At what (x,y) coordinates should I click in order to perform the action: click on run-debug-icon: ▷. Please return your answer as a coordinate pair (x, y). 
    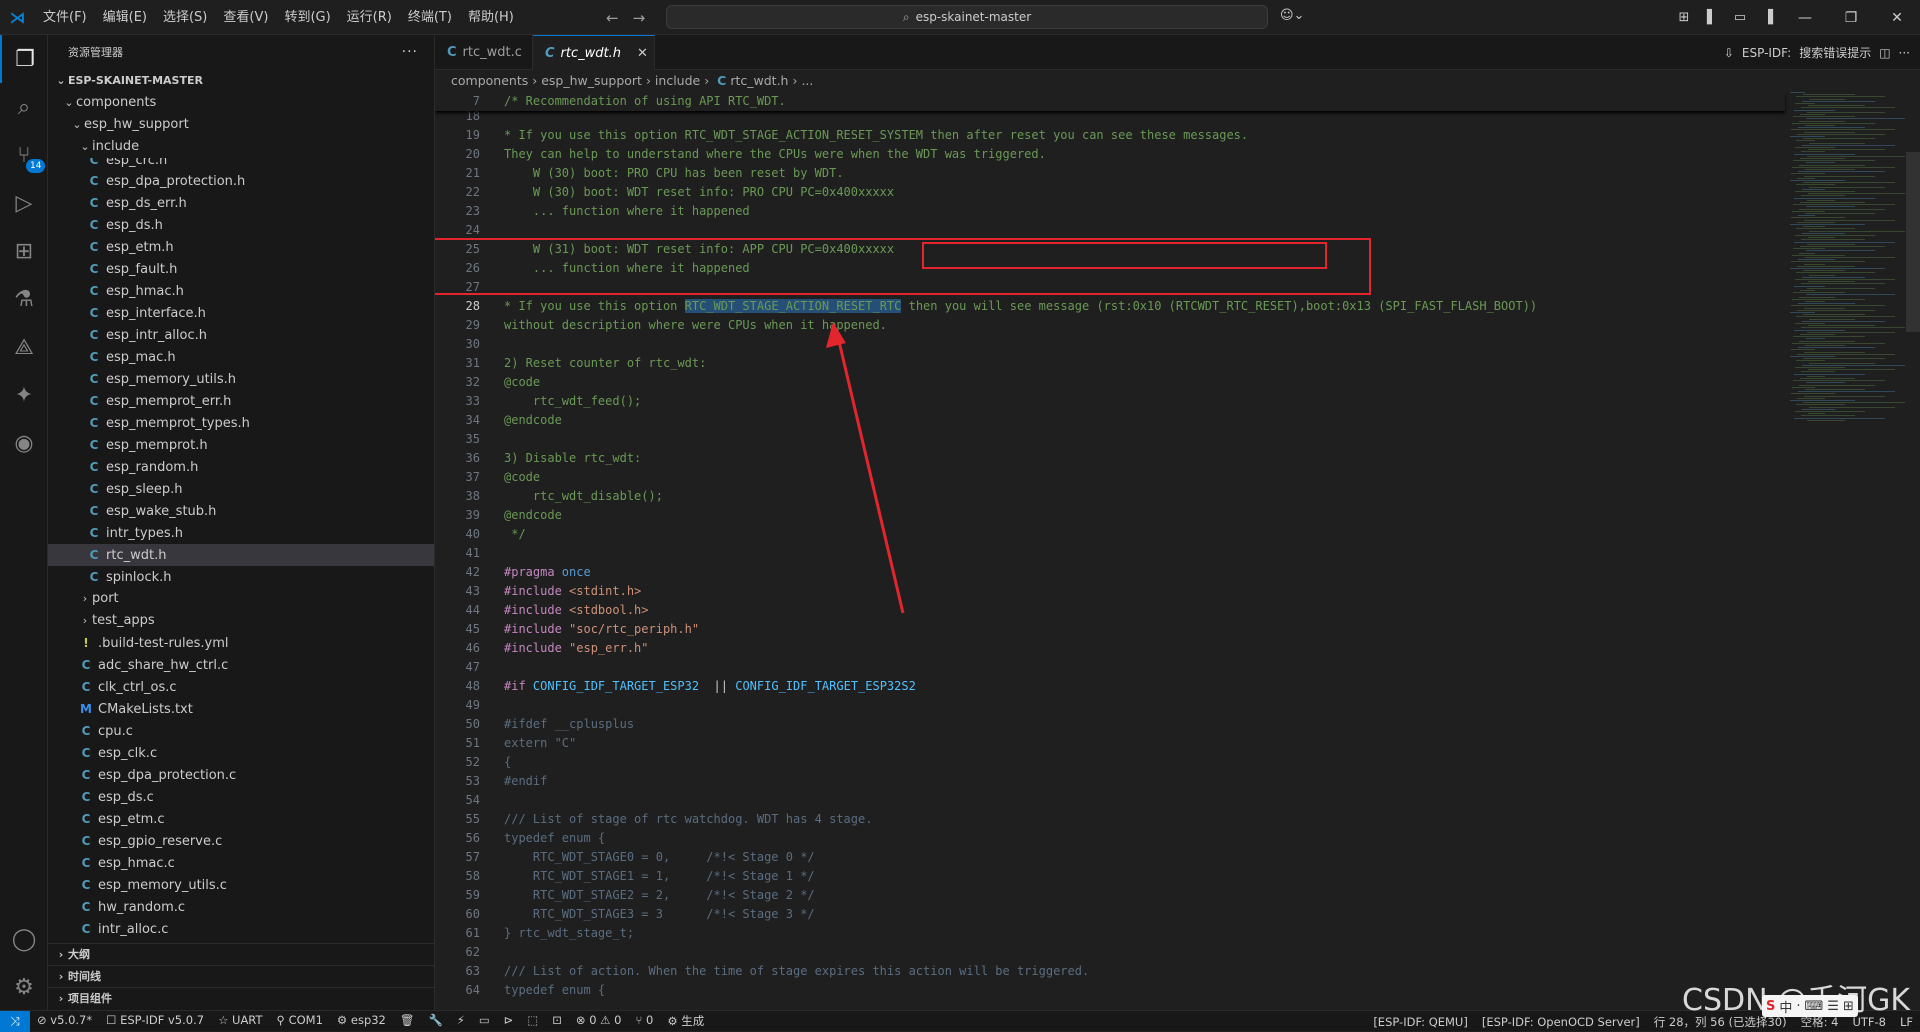
    Looking at the image, I should click on (24, 203).